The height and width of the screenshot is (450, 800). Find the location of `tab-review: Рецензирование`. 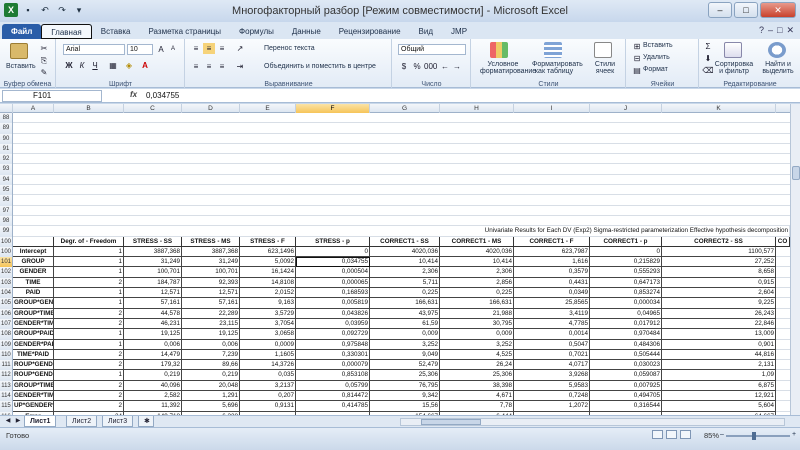

tab-review: Рецензирование is located at coordinates (370, 31).